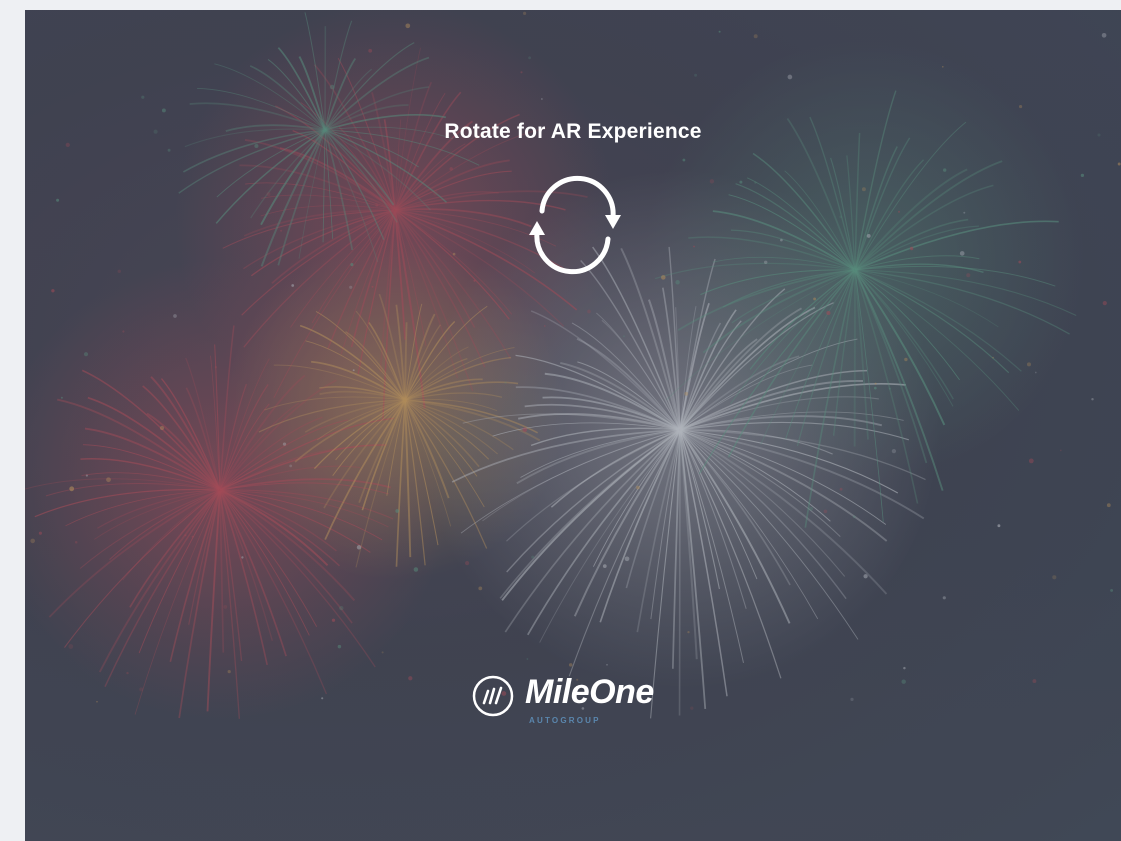  What do you see at coordinates (589, 692) in the screenshot?
I see `brand-name: MileOne` at bounding box center [589, 692].